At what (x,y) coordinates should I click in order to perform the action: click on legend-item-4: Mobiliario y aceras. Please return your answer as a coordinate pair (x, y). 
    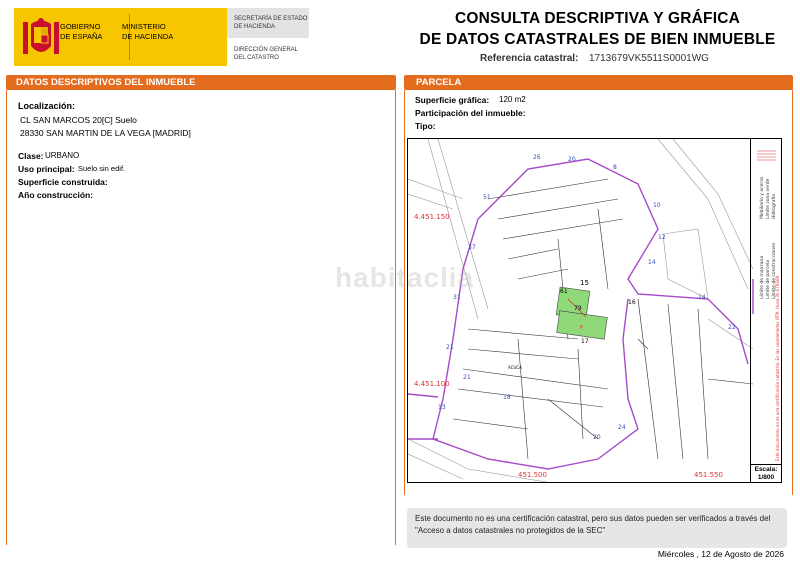
    Looking at the image, I should click on (762, 197).